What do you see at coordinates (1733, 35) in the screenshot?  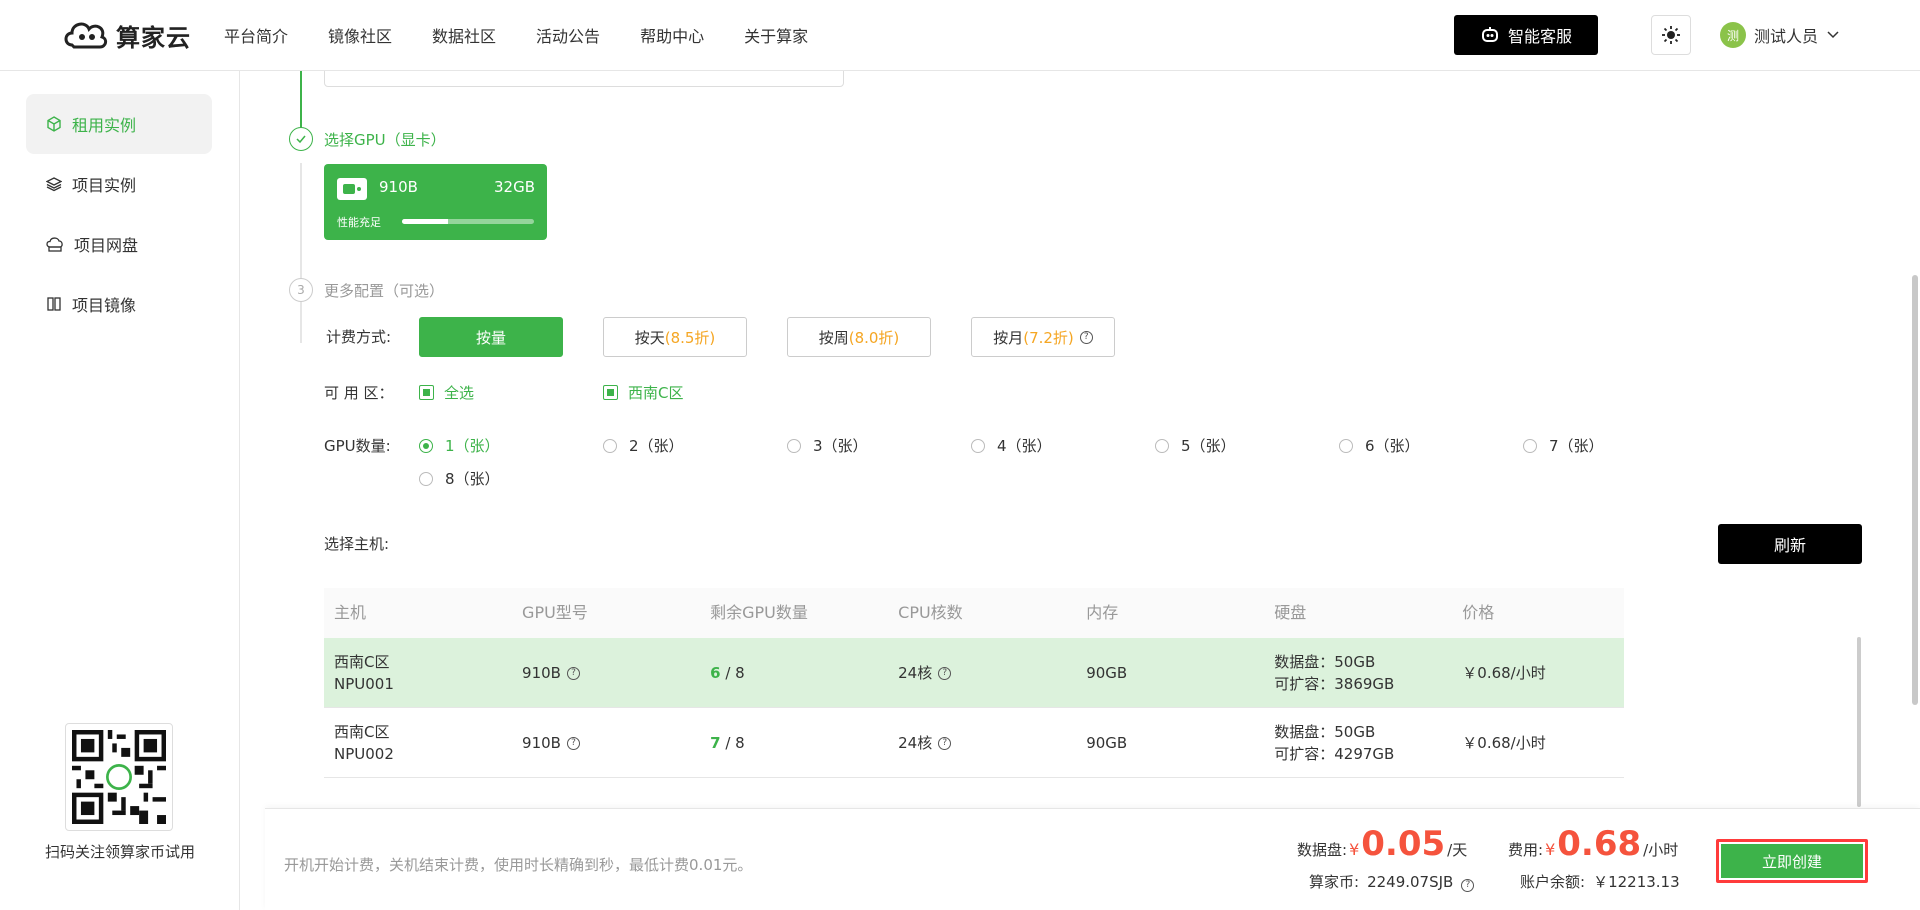 I see `avatar: 测` at bounding box center [1733, 35].